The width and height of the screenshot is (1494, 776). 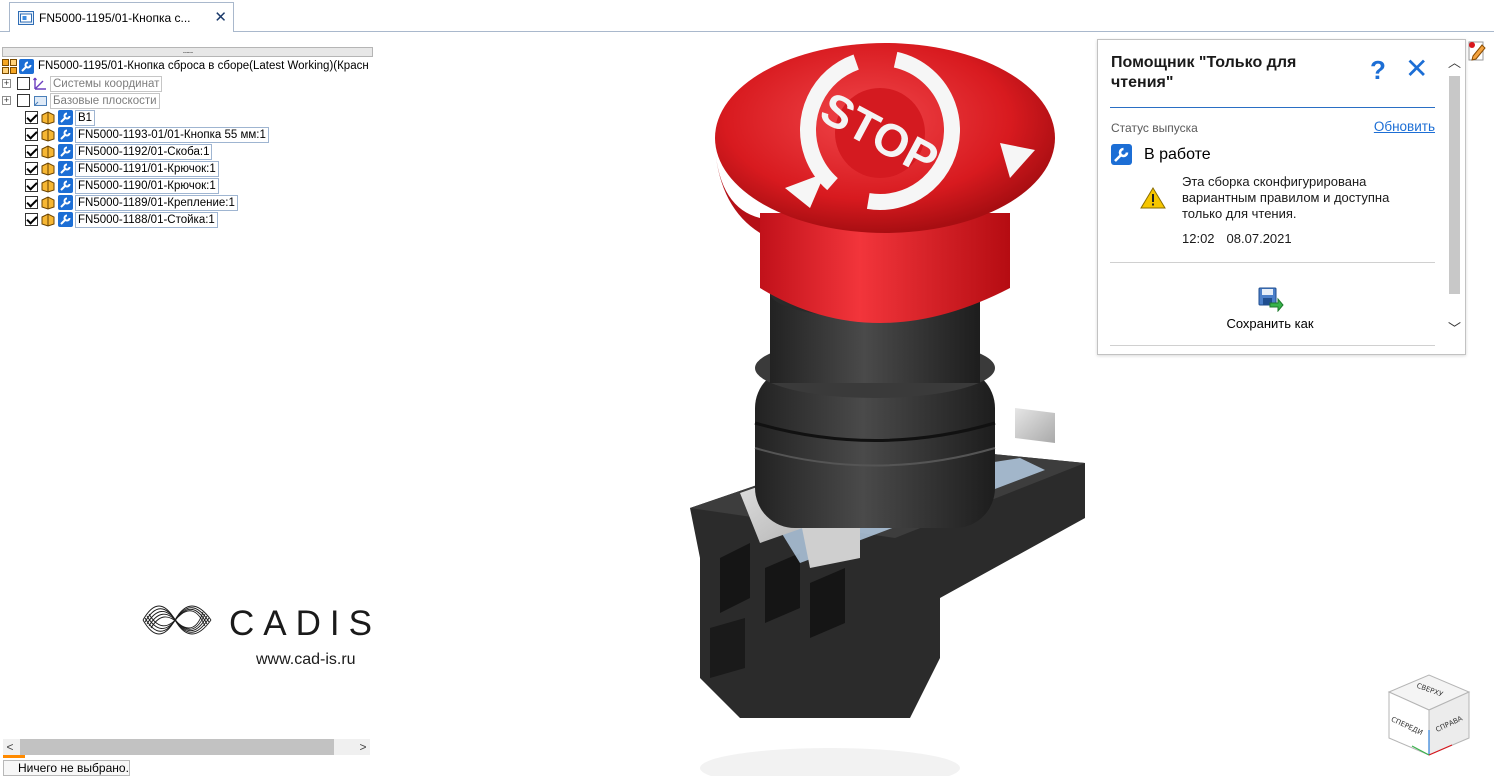 I want to click on cadis-logo: CADIS www.cad-is.ru, so click(x=259, y=630).